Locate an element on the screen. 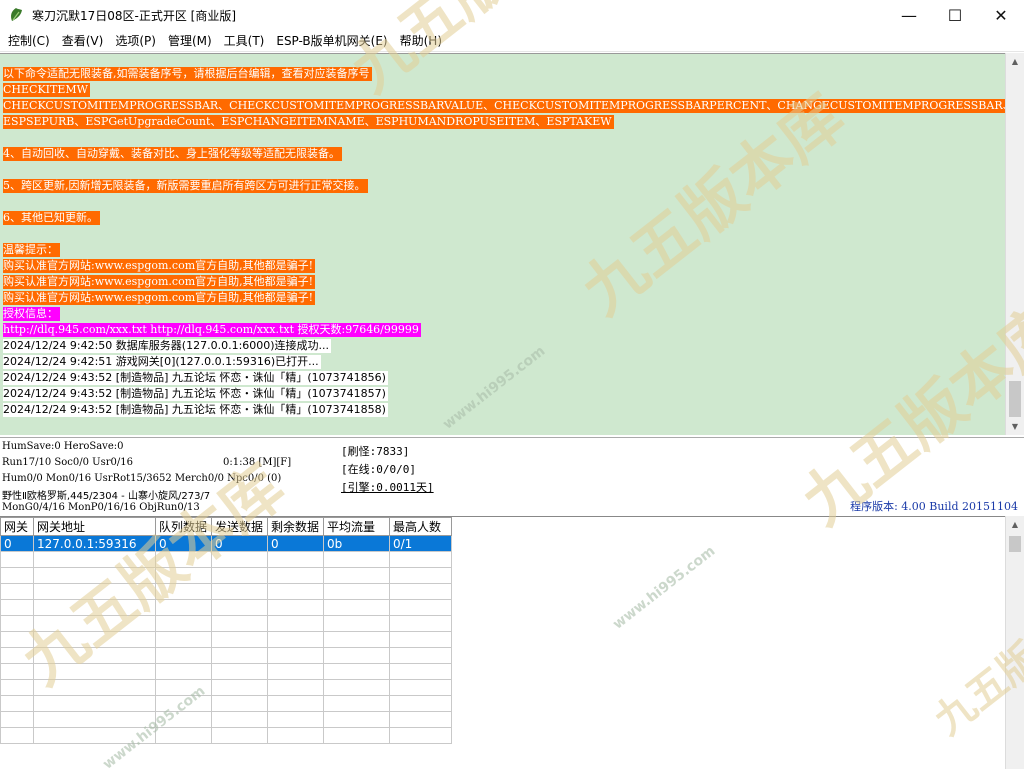 Image resolution: width=1024 pixels, height=769 pixels. log-line: 6、其他已知更新。 is located at coordinates (502, 218).